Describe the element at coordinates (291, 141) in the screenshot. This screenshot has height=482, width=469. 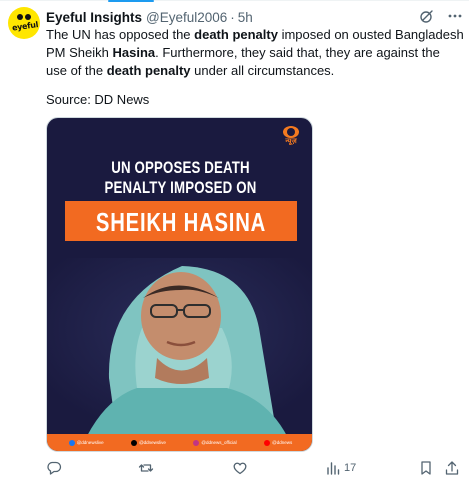
I see `dd-logo-text: न्यूज़` at that location.